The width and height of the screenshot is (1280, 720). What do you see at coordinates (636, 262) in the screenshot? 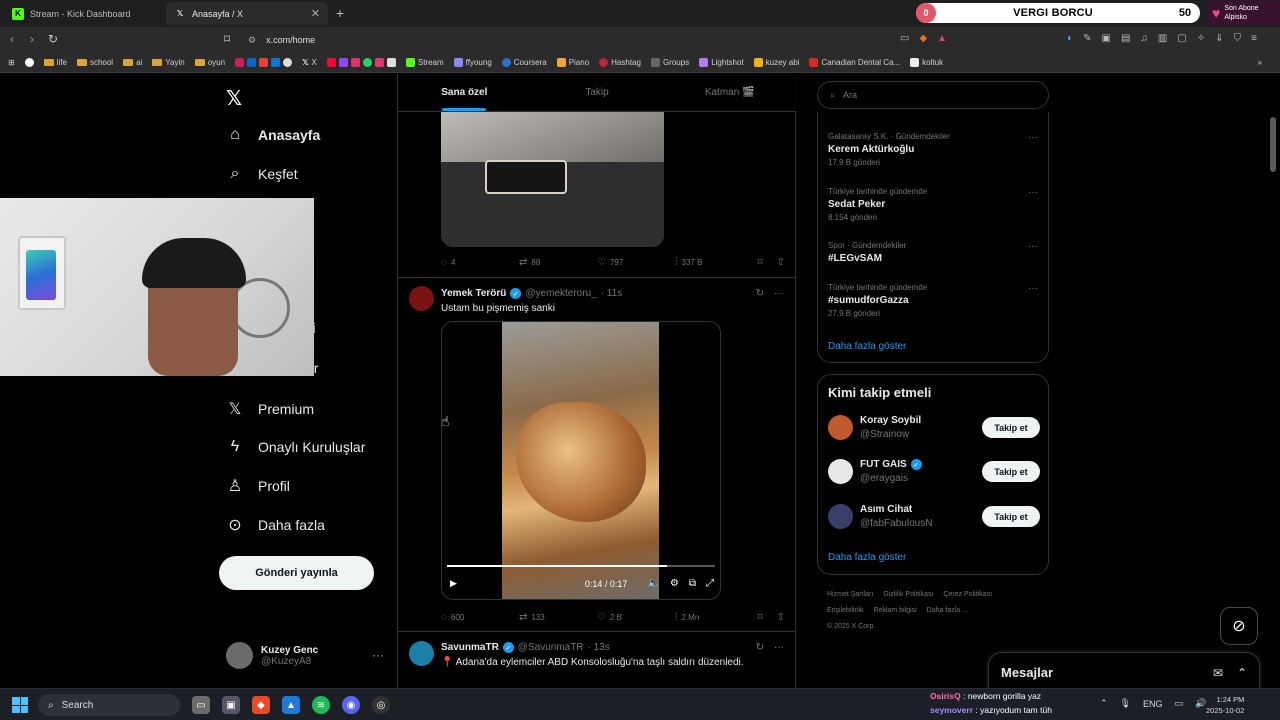
I see `like-button: ♡ 797` at bounding box center [636, 262].